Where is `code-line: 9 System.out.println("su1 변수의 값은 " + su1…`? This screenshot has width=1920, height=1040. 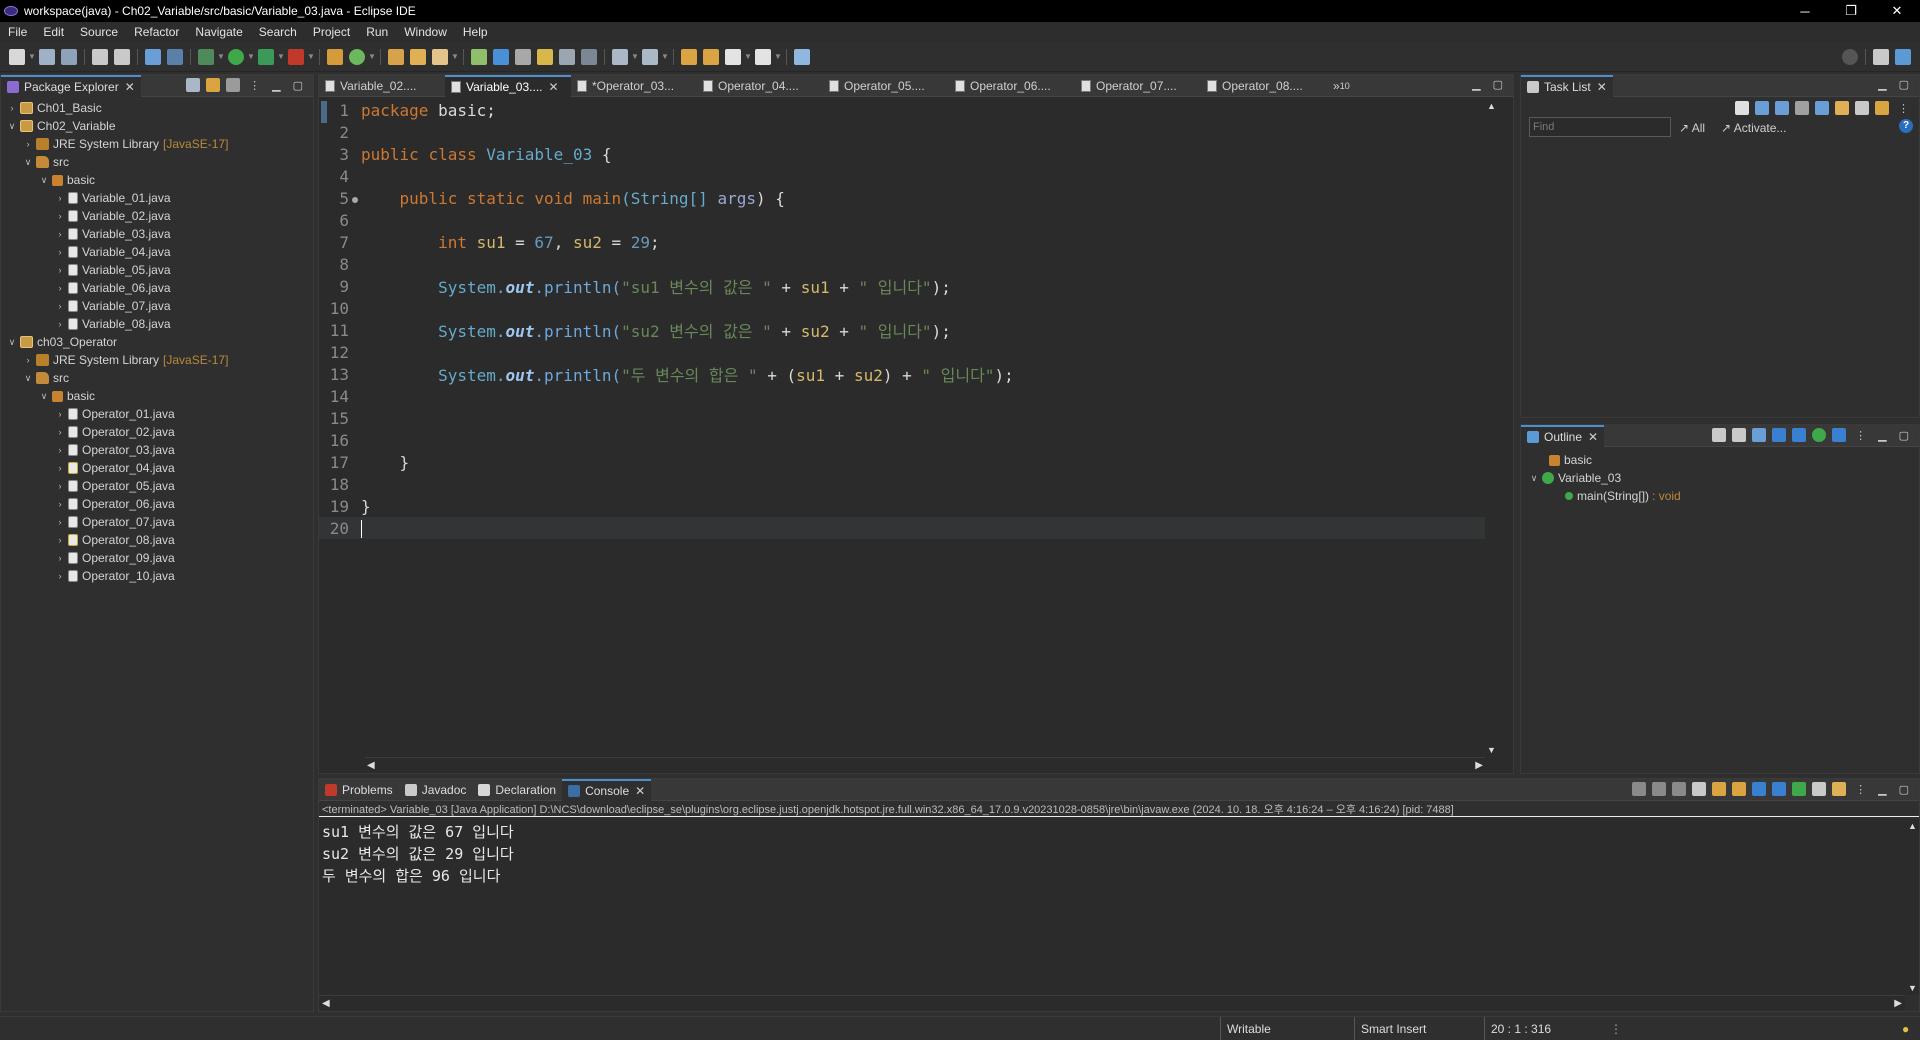
code-line: 9 System.out.println("su1 변수의 값은 " + su1… is located at coordinates (902, 286).